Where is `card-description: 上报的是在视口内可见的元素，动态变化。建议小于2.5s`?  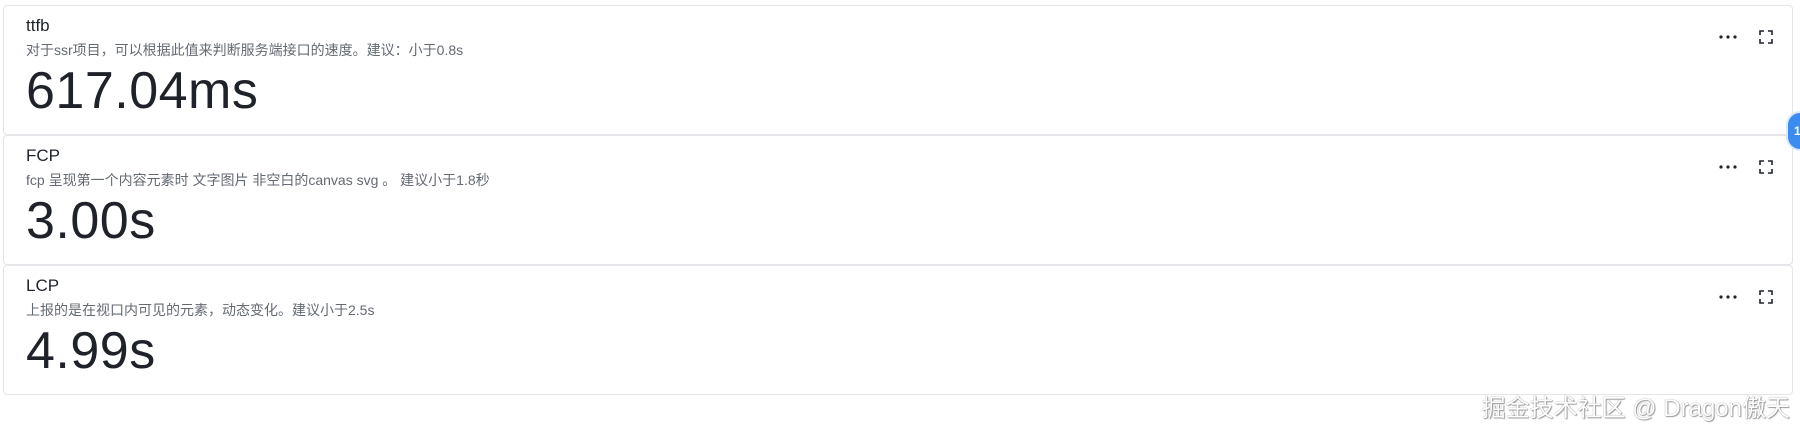
card-description: 上报的是在视口内可见的元素，动态变化。建议小于2.5s is located at coordinates (200, 310).